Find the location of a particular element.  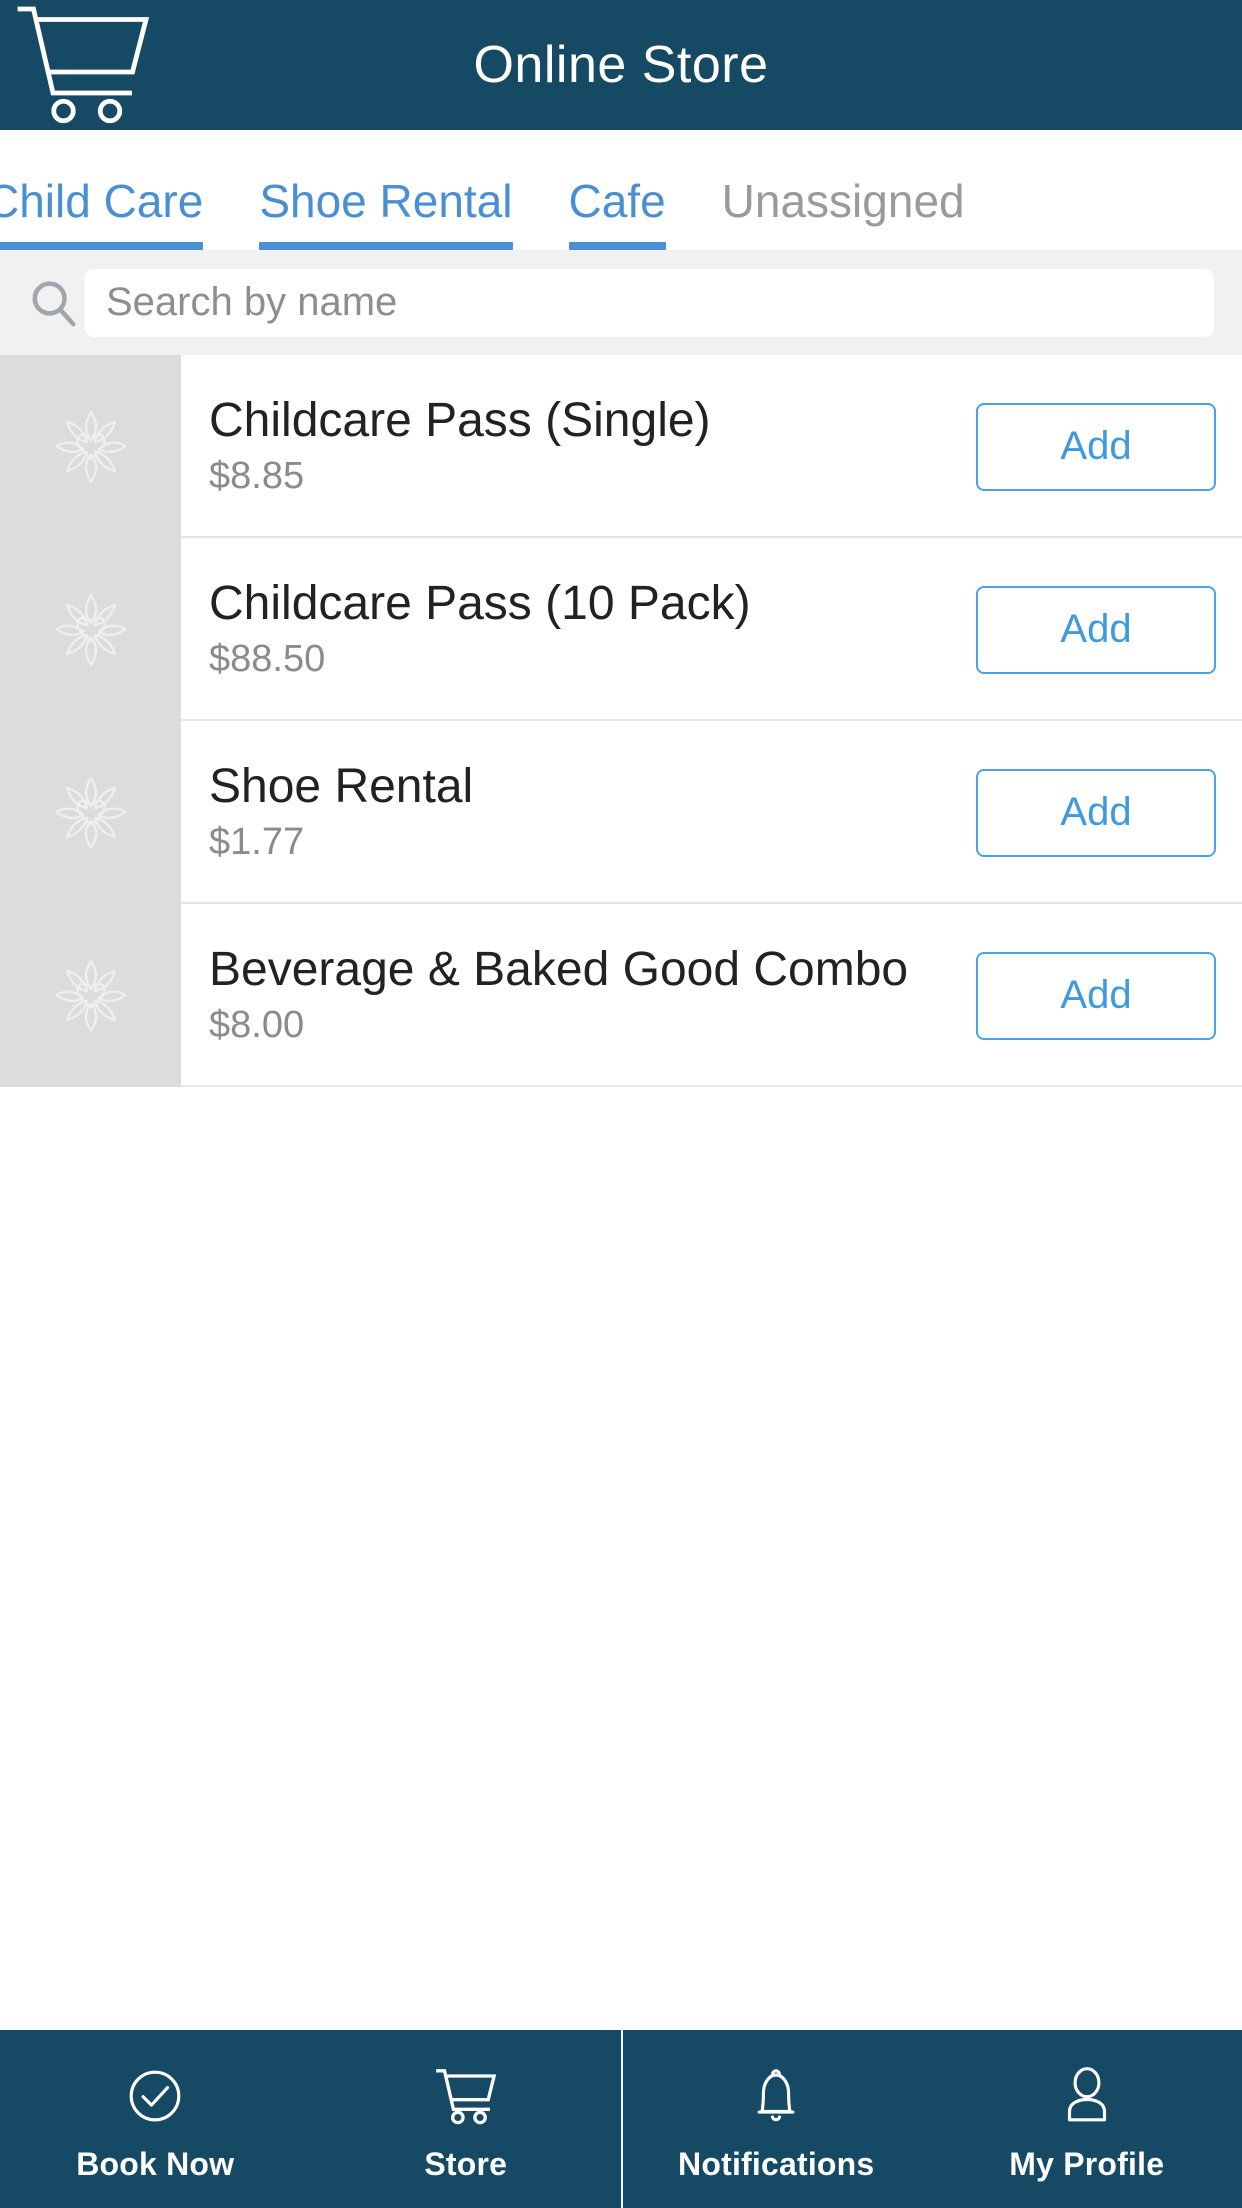

page-title: Online Store is located at coordinates (621, 65).